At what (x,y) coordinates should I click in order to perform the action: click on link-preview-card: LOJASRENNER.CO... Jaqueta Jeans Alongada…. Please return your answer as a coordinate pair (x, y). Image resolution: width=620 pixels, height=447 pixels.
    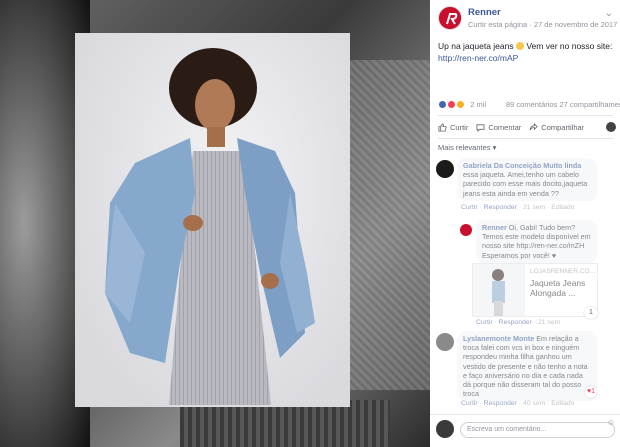
    Looking at the image, I should click on (535, 290).